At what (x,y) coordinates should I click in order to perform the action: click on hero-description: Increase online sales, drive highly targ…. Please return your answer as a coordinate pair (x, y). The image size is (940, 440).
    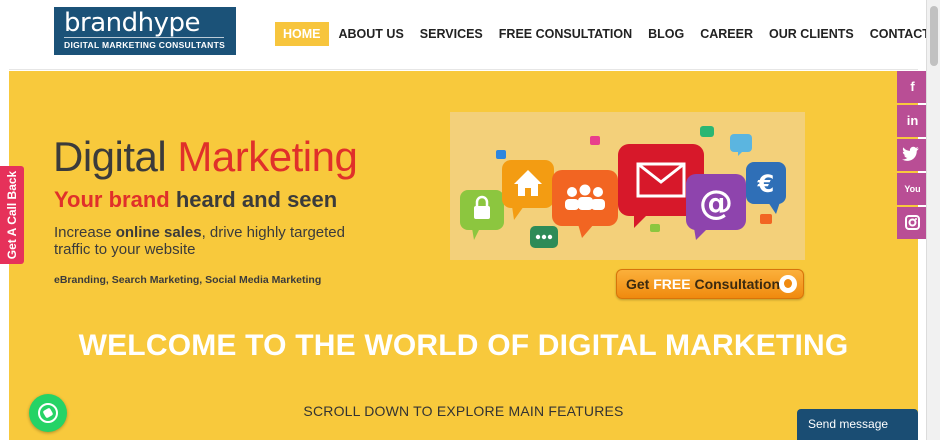
    Looking at the image, I should click on (199, 241).